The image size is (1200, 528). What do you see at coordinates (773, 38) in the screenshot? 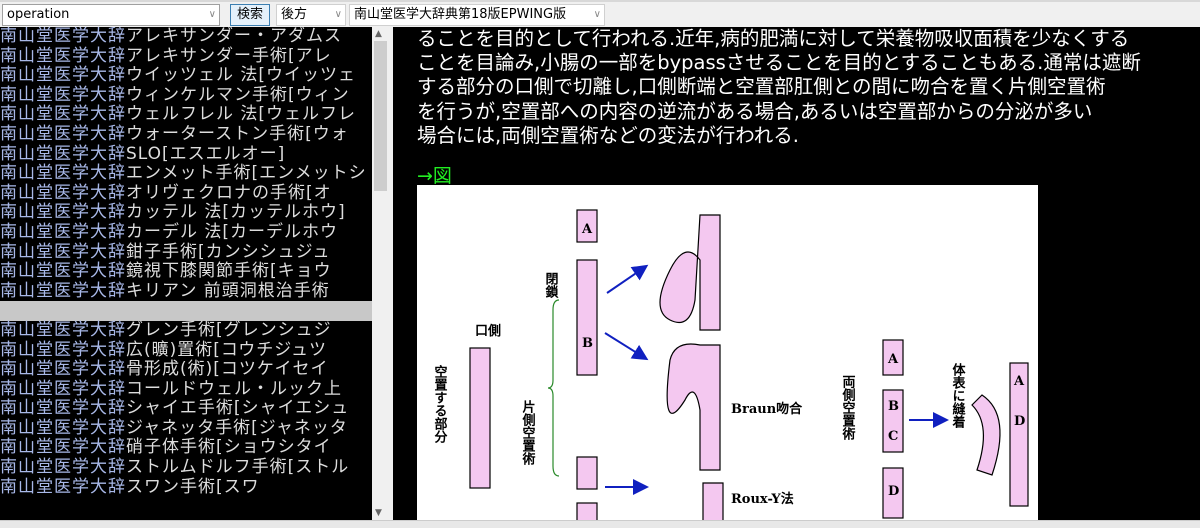
I see `text-line: ることを目的として行われる.近年,病的肥満に対して栄養物吸収面積を少なくする` at bounding box center [773, 38].